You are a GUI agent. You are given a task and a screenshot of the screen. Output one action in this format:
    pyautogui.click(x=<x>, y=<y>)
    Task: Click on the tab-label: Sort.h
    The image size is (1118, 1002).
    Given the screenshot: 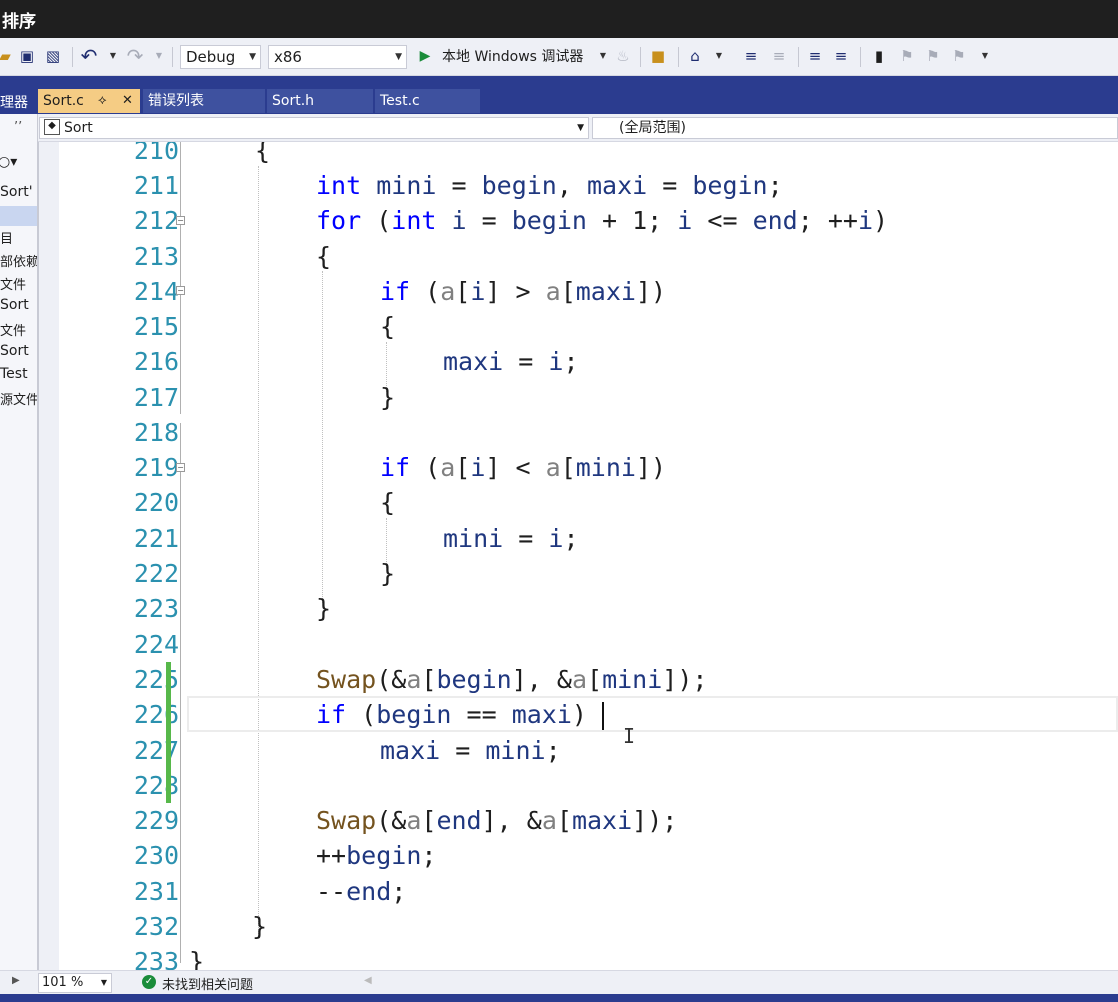 What is the action you would take?
    pyautogui.click(x=293, y=101)
    